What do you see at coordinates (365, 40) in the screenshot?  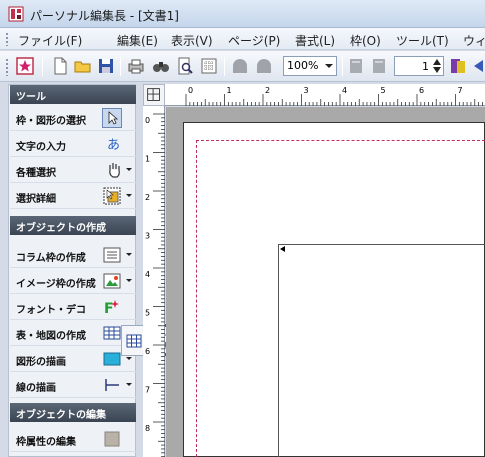 I see `menu-frame: 枠(O)` at bounding box center [365, 40].